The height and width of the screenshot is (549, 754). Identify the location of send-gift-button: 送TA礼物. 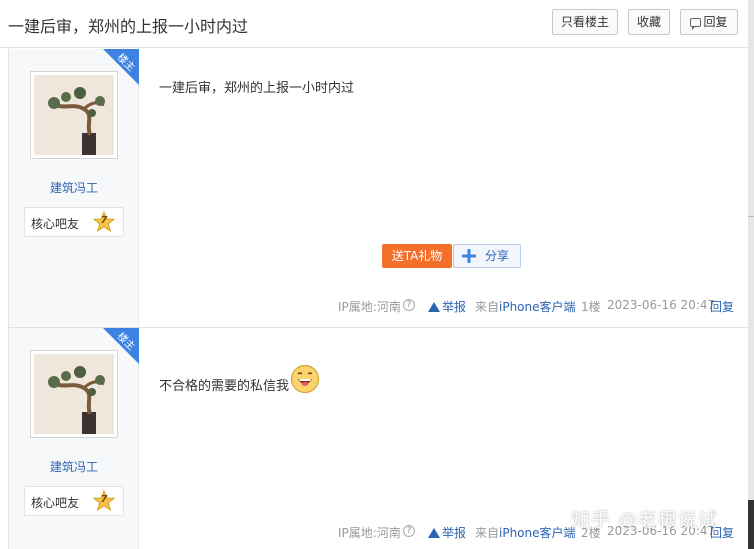
(417, 256).